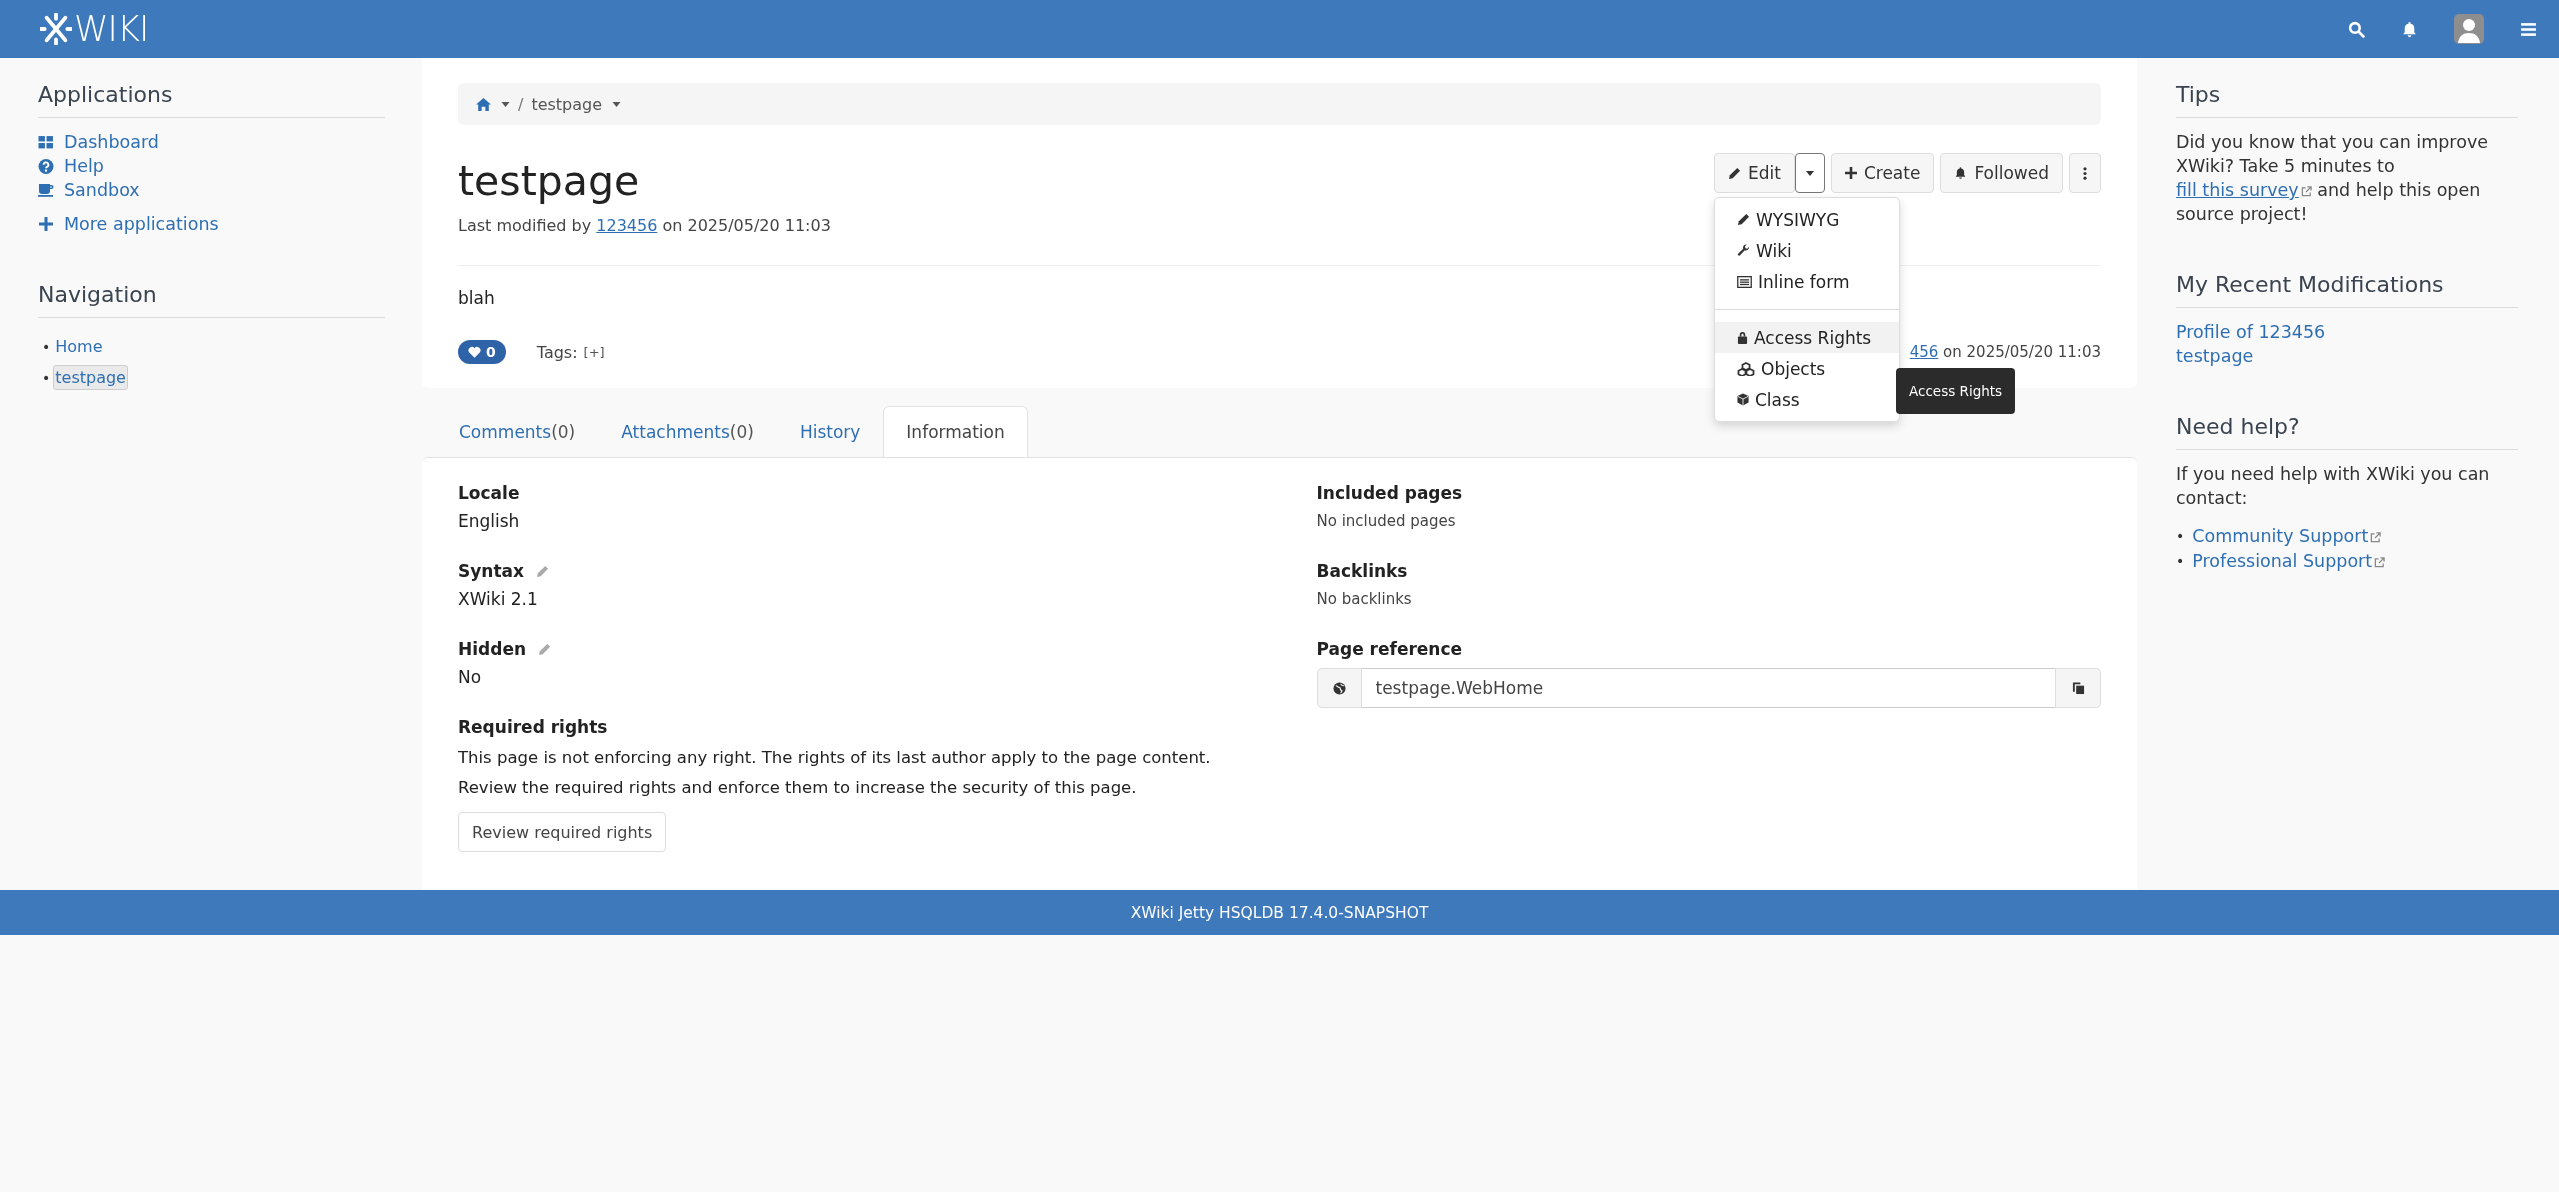 This screenshot has width=2559, height=1192. Describe the element at coordinates (474, 352) in the screenshot. I see `heart-icon` at that location.